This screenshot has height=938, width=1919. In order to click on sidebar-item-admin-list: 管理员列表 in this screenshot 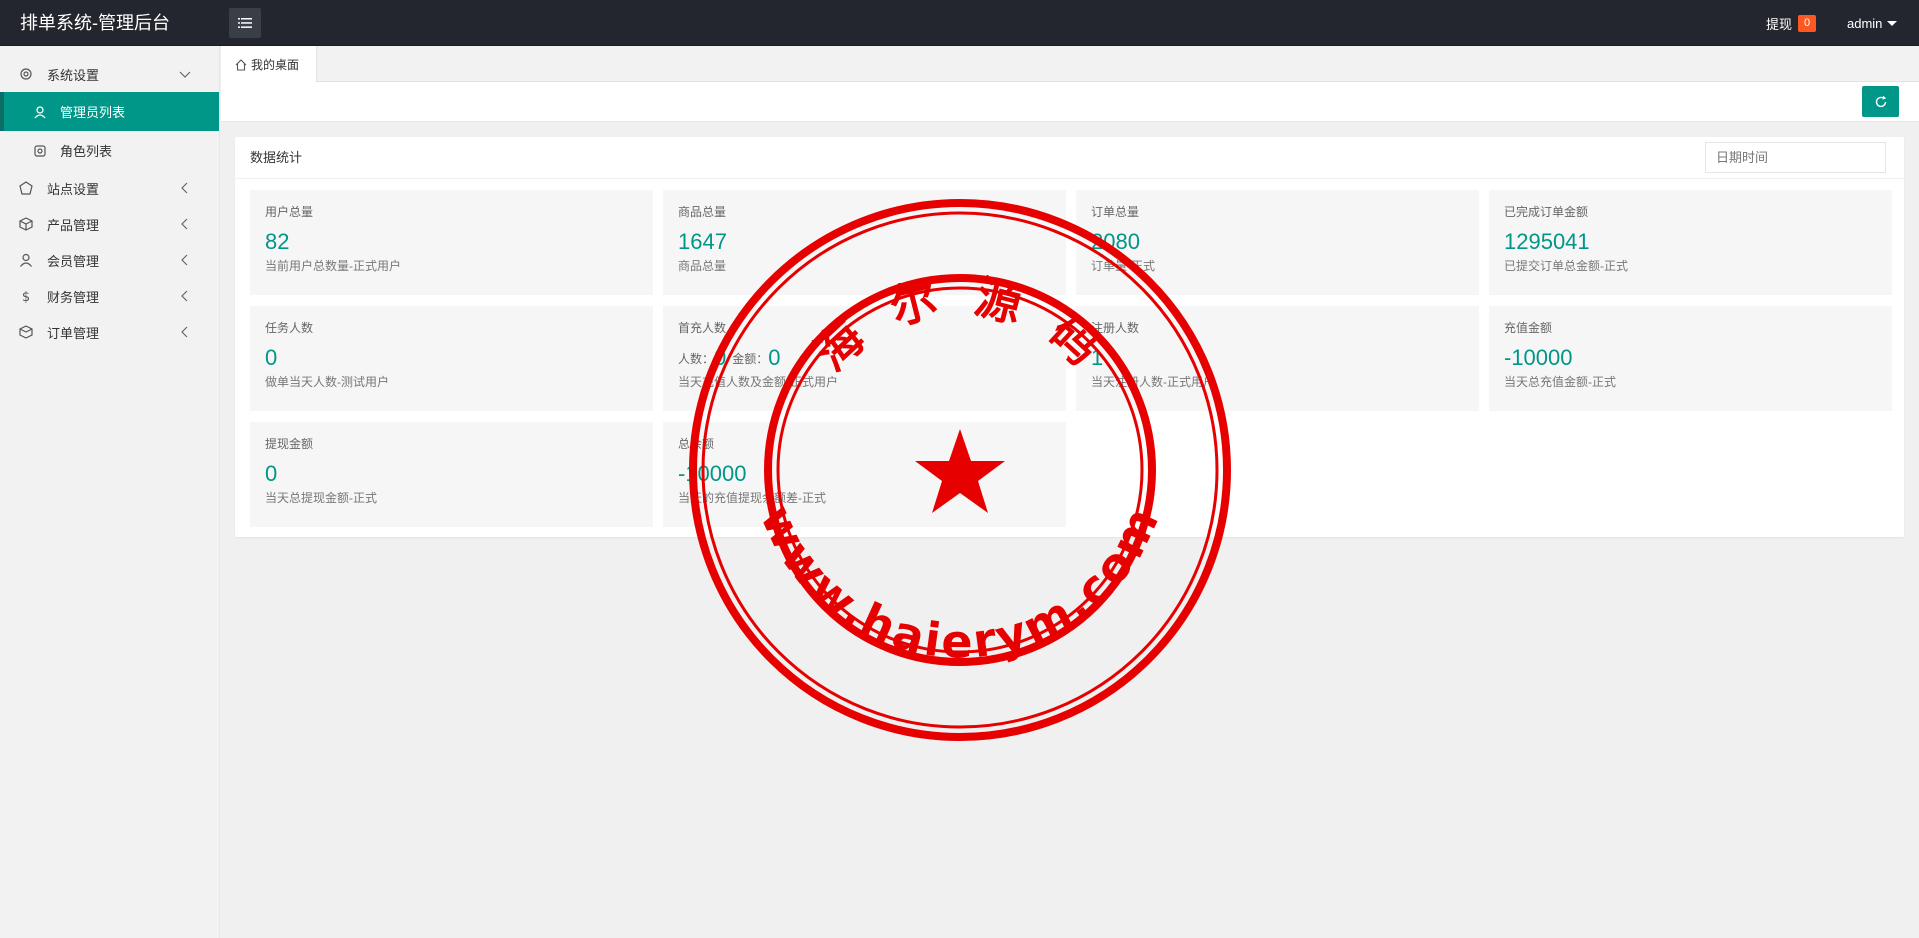, I will do `click(109, 111)`.